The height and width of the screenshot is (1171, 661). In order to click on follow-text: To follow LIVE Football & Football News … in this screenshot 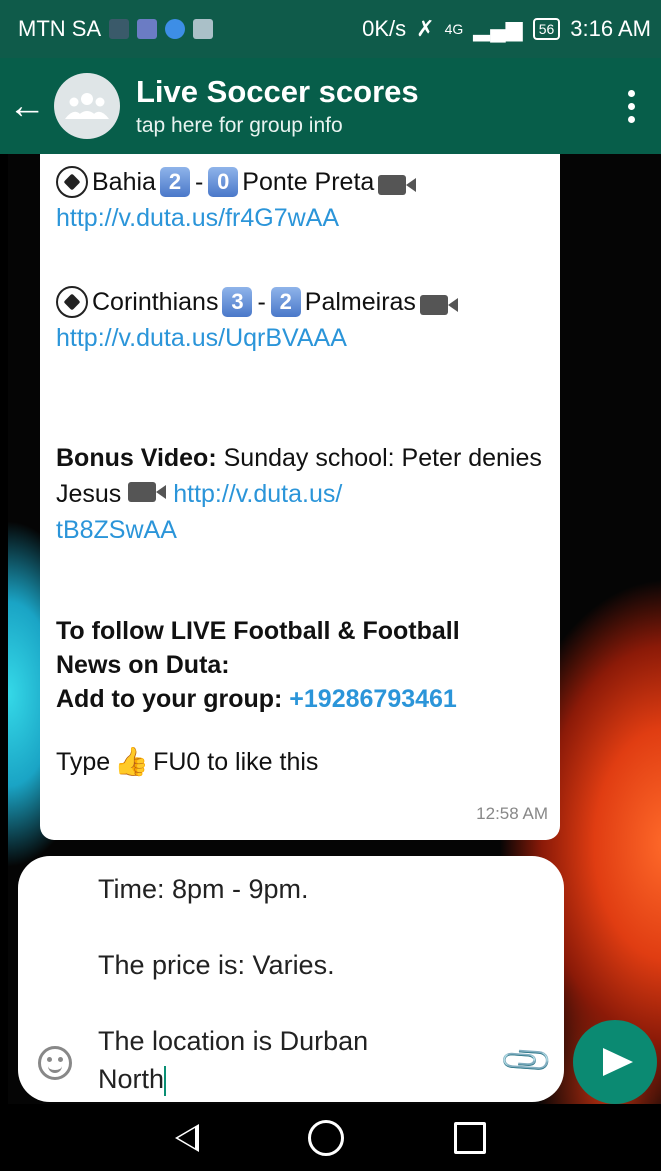, I will do `click(301, 665)`.